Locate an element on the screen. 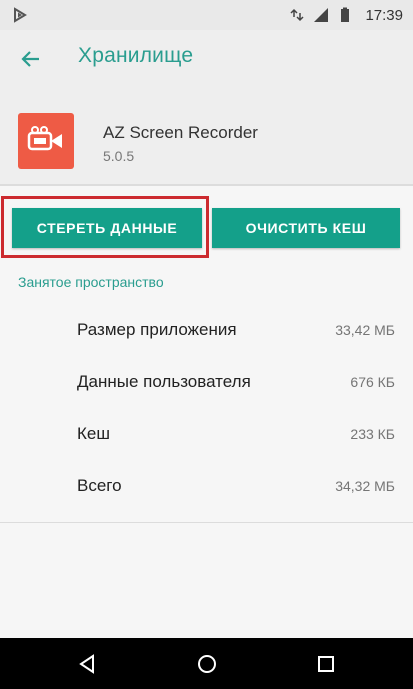 The width and height of the screenshot is (413, 689). storage-row-user-data: Данные пользователя 676 КБ is located at coordinates (206, 383).